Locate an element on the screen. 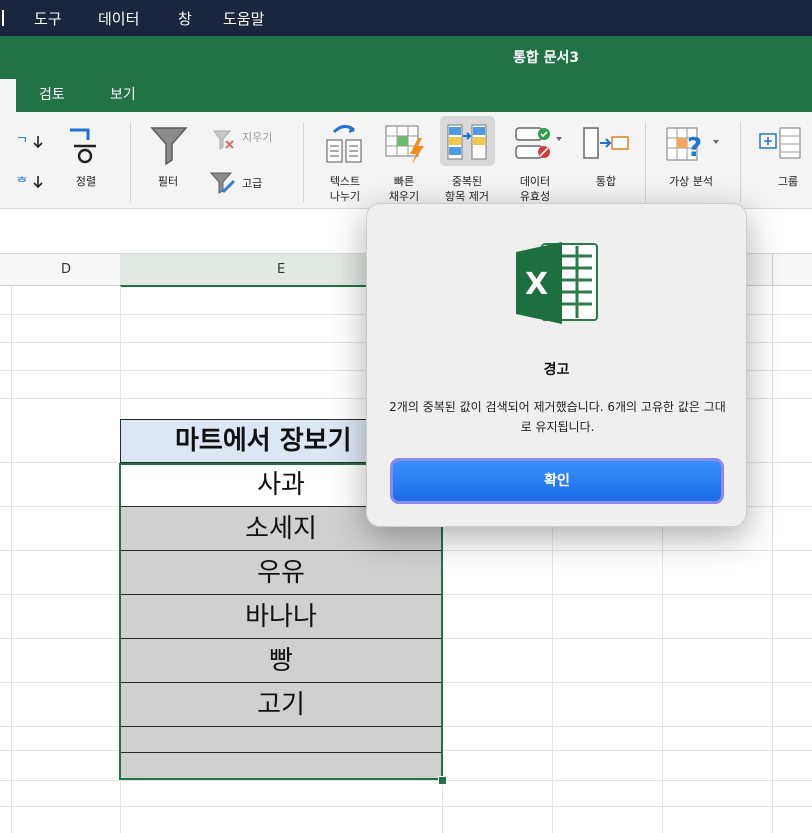 This screenshot has width=812, height=833. dialog-title: 경고 is located at coordinates (556, 370).